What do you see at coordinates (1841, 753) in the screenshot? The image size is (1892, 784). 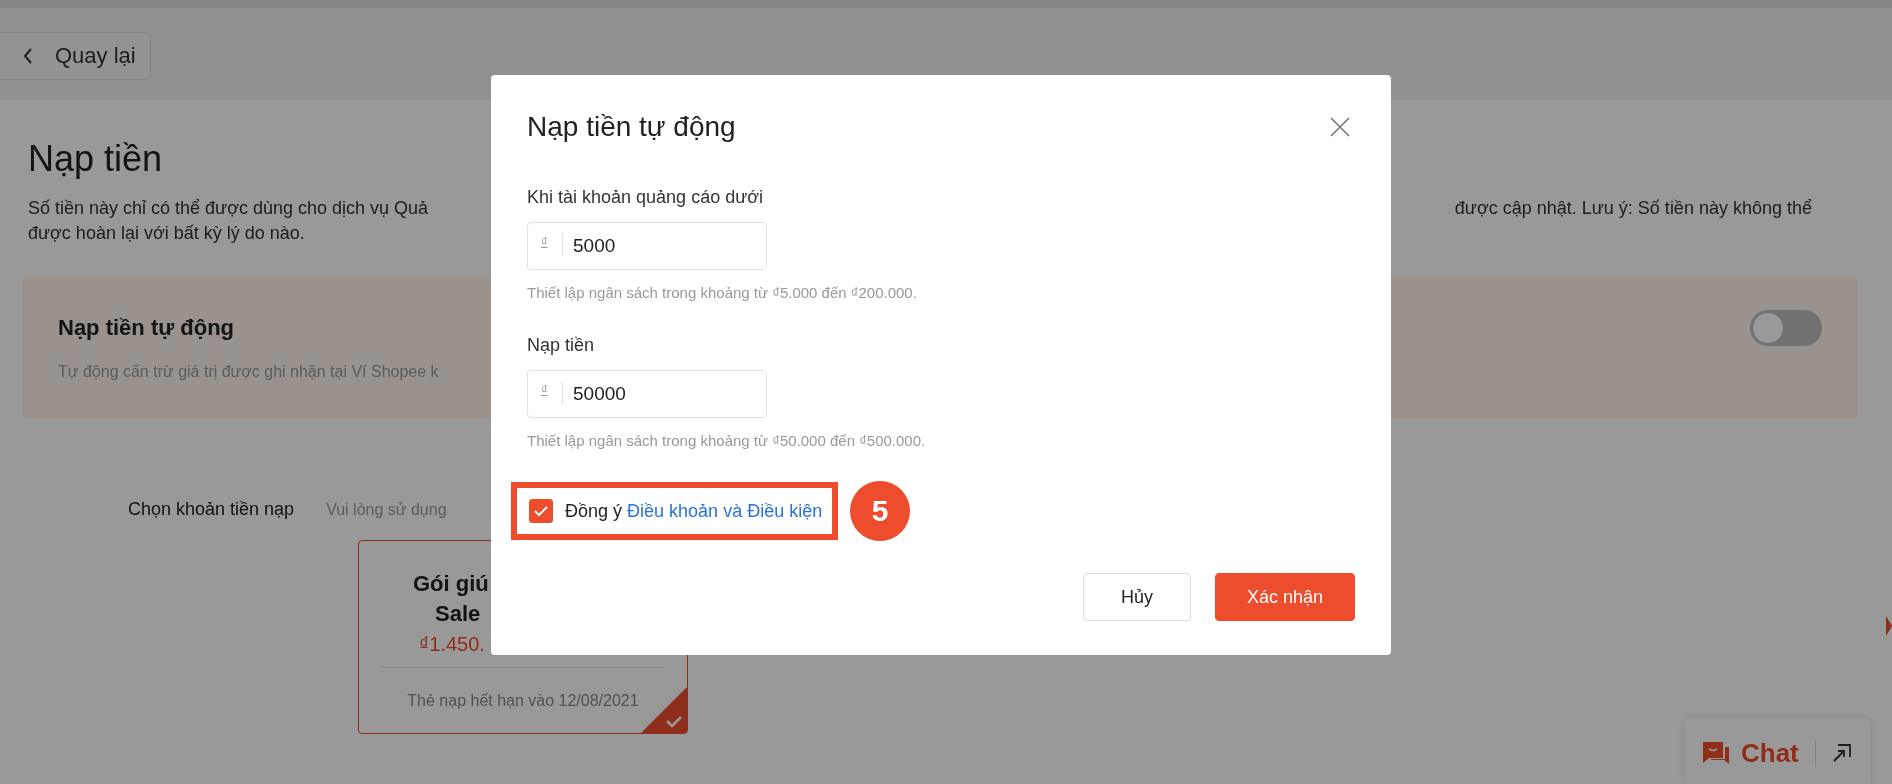 I see `expand-icon` at bounding box center [1841, 753].